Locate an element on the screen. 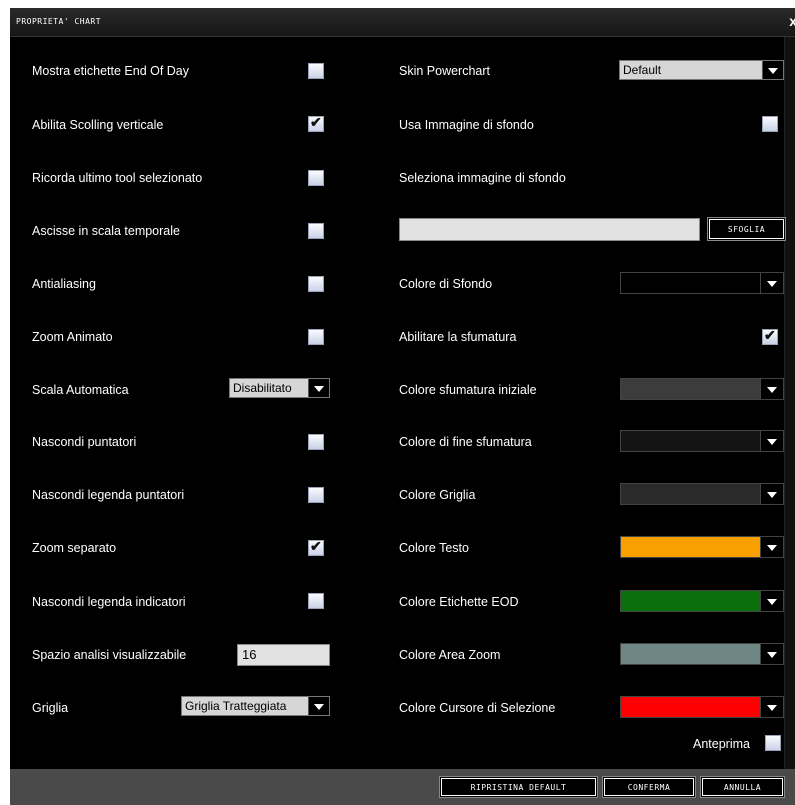 The height and width of the screenshot is (805, 795). gradient-checkbox: ✔ is located at coordinates (770, 336).